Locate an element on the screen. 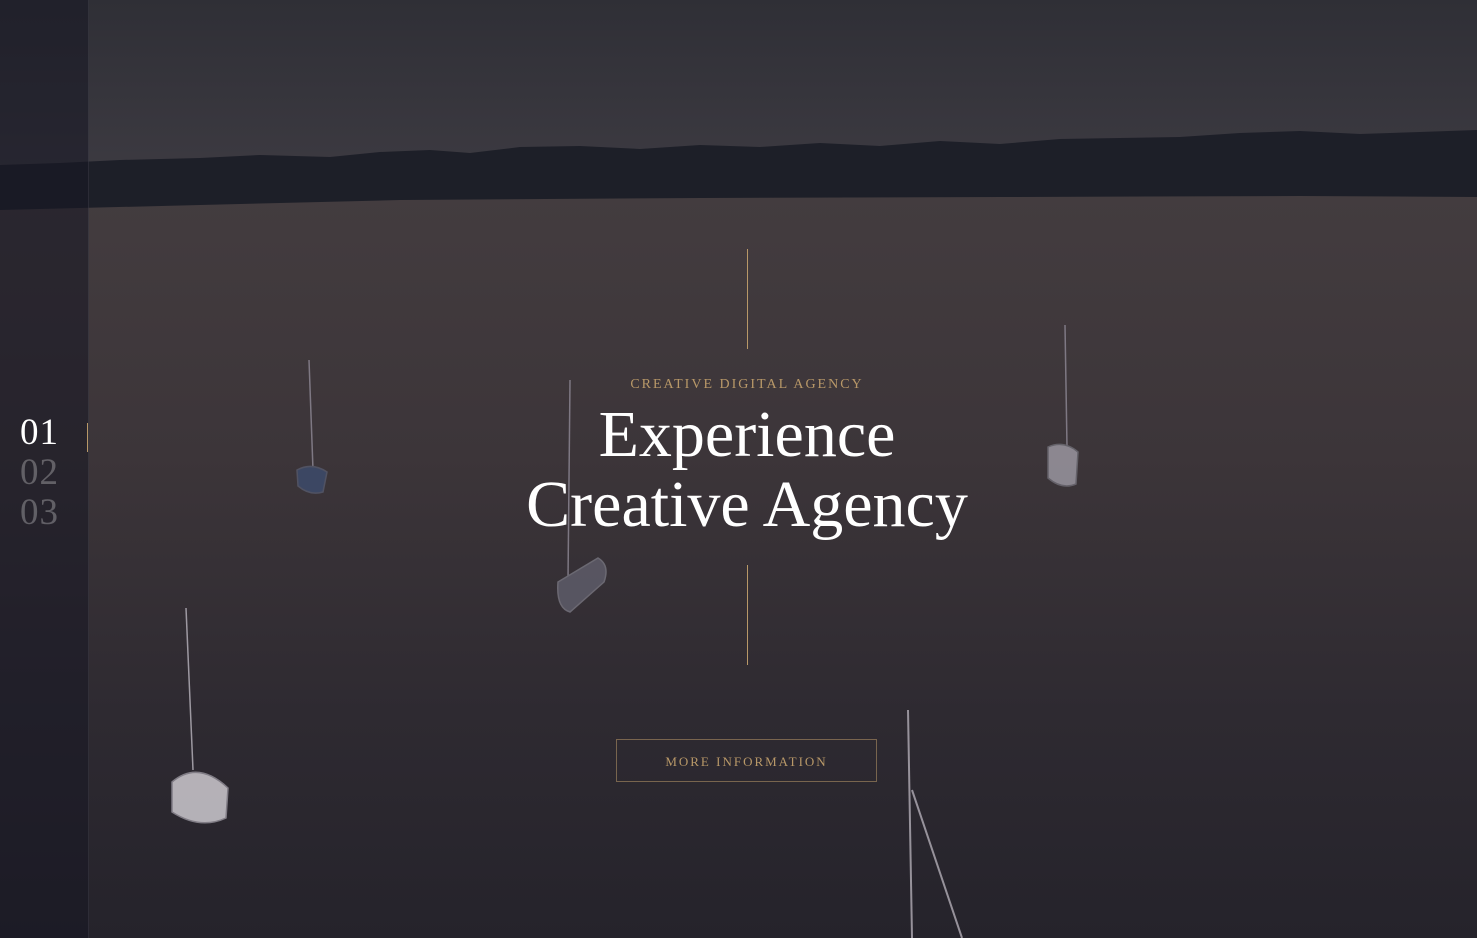  headline-line-2: Creative Agency is located at coordinates (747, 504).